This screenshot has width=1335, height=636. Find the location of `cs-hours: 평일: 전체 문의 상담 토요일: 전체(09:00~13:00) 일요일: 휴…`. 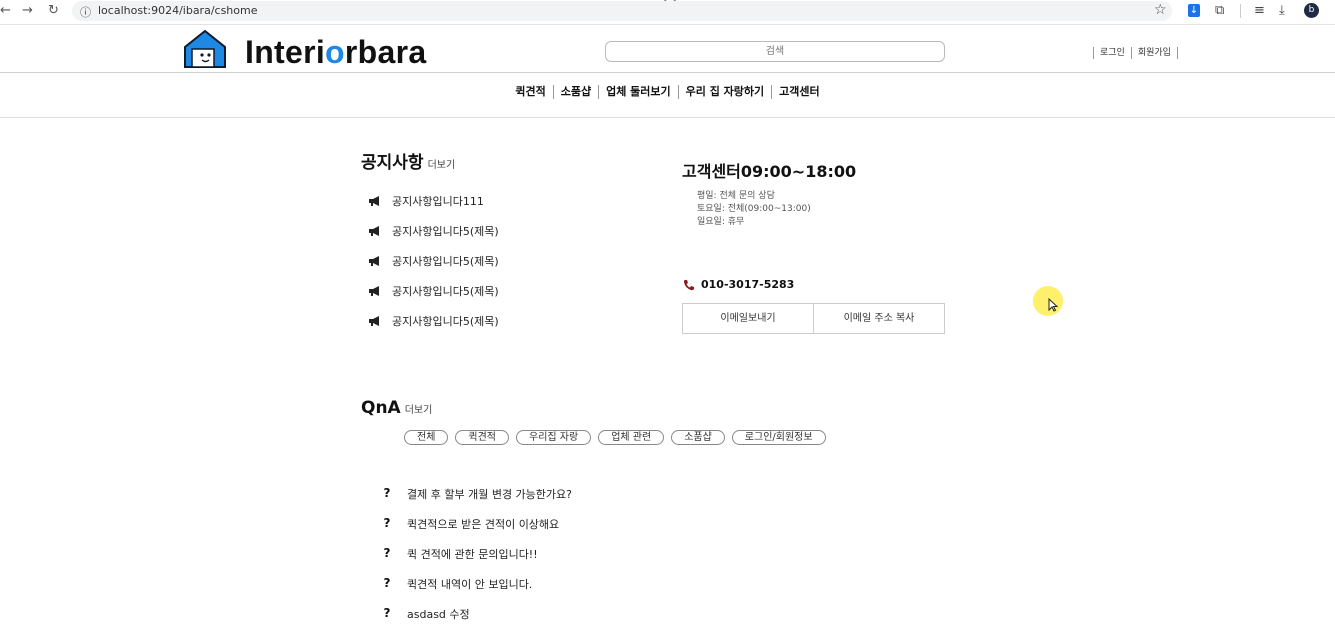

cs-hours: 평일: 전체 문의 상담 토요일: 전체(09:00~13:00) 일요일: 휴… is located at coordinates (754, 209).